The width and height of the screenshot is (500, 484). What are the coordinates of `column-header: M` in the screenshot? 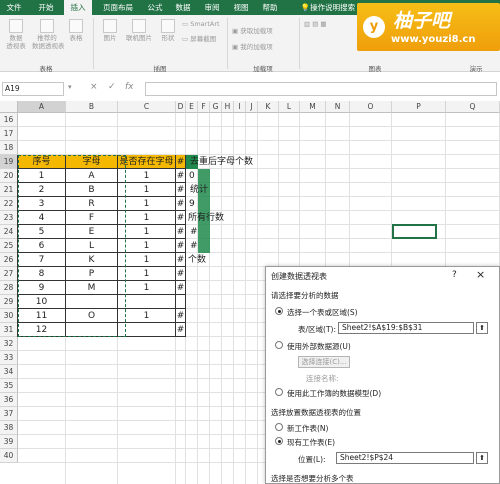 It's located at (313, 107).